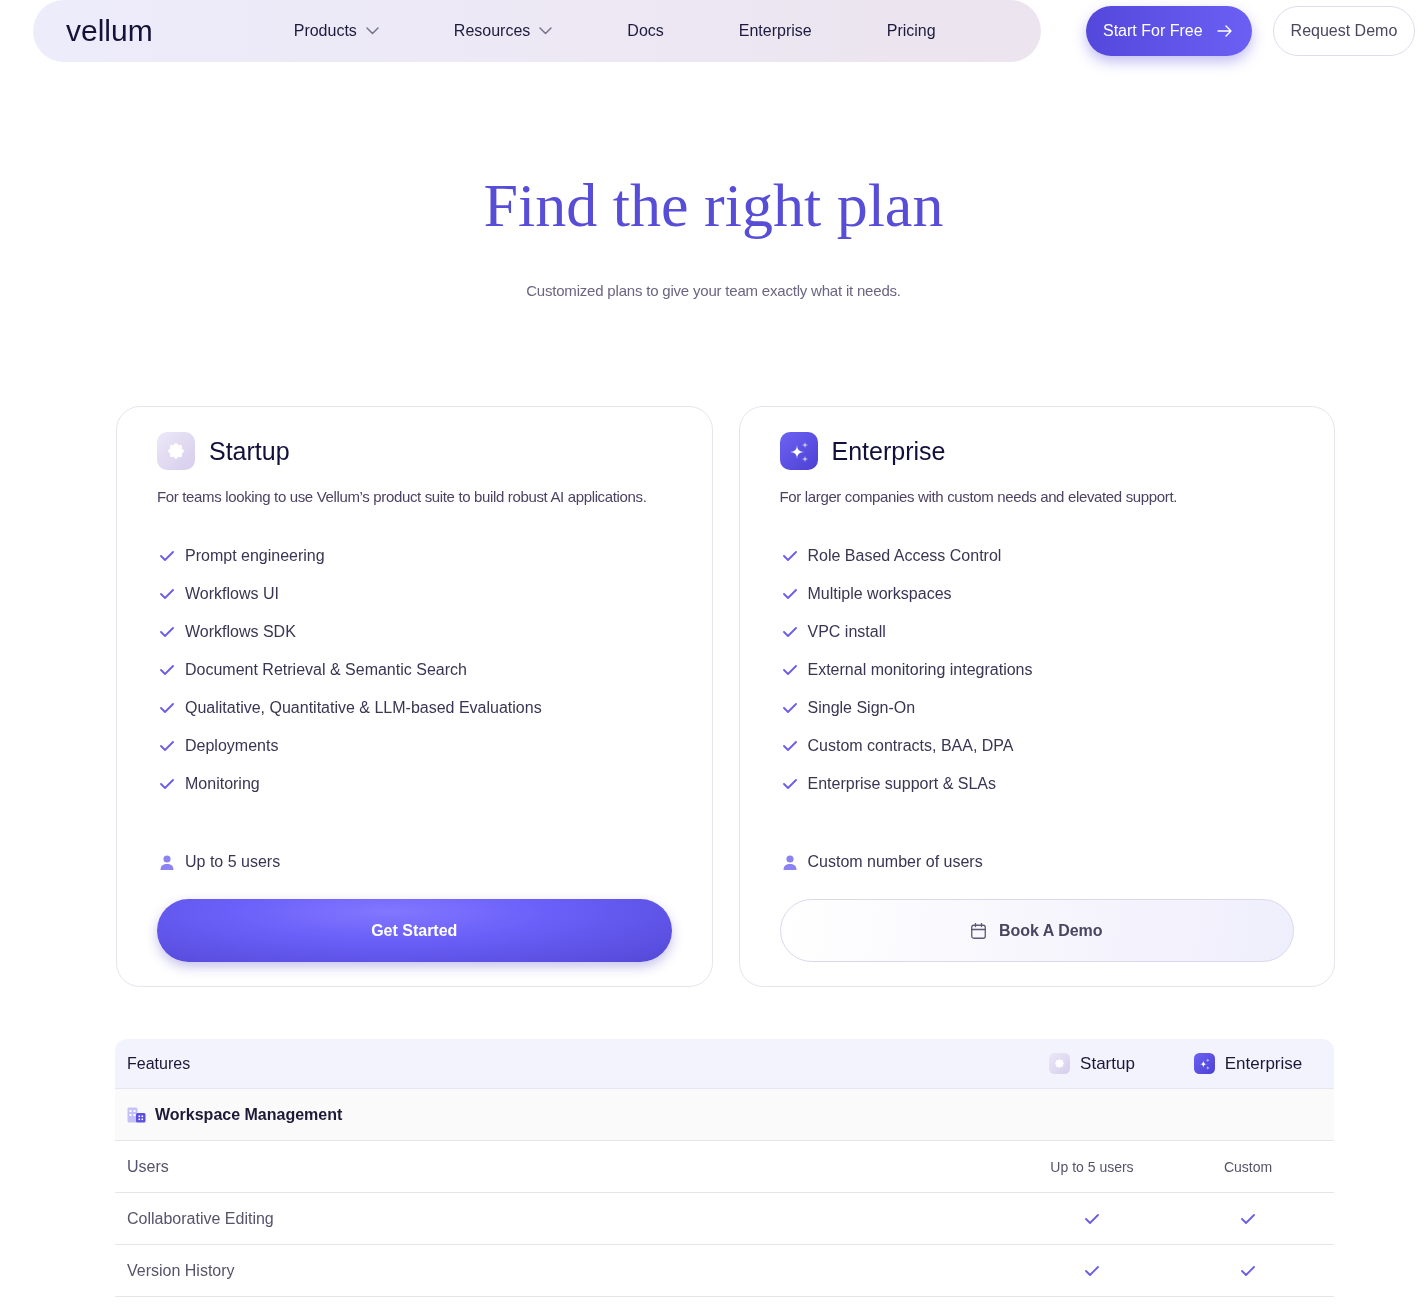 The image size is (1427, 1307). I want to click on feature-label: Custom contracts, BAA, DPA, so click(910, 746).